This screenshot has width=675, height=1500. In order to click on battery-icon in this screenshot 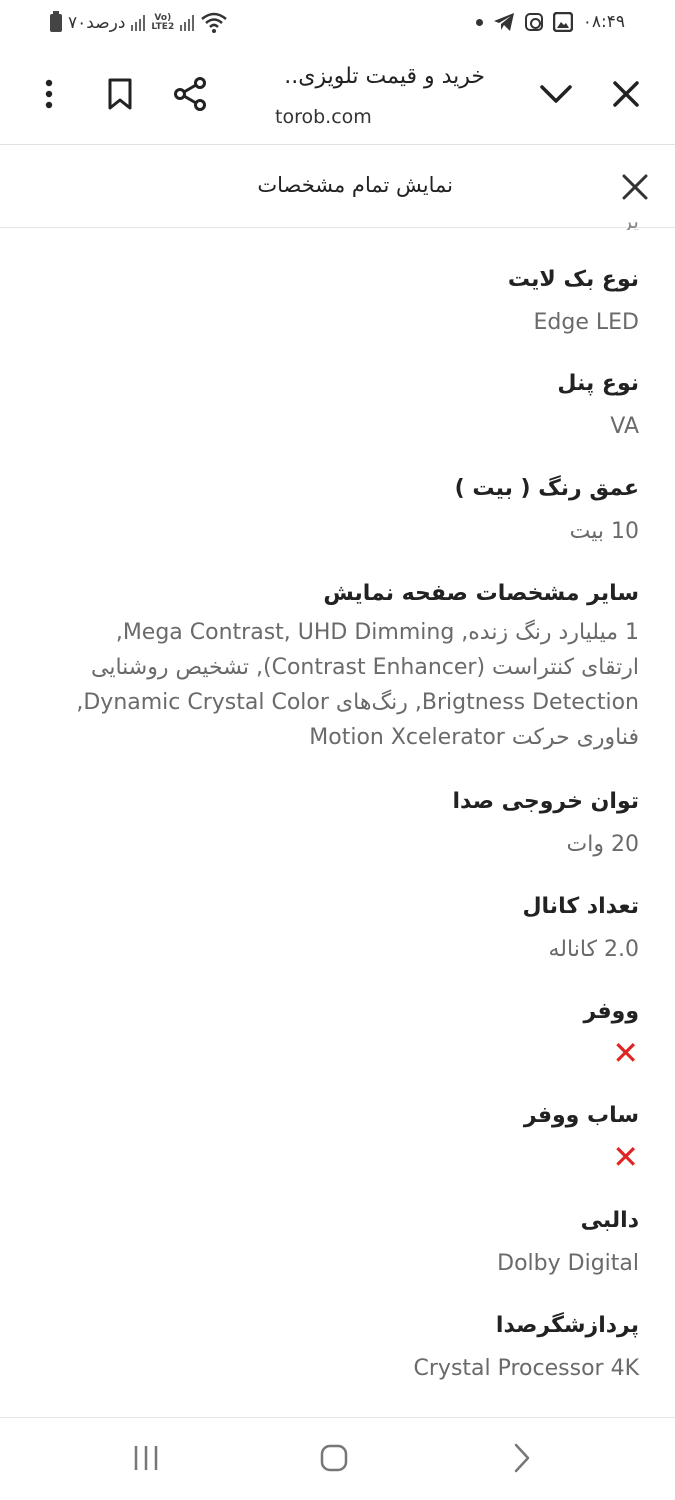, I will do `click(56, 21)`.